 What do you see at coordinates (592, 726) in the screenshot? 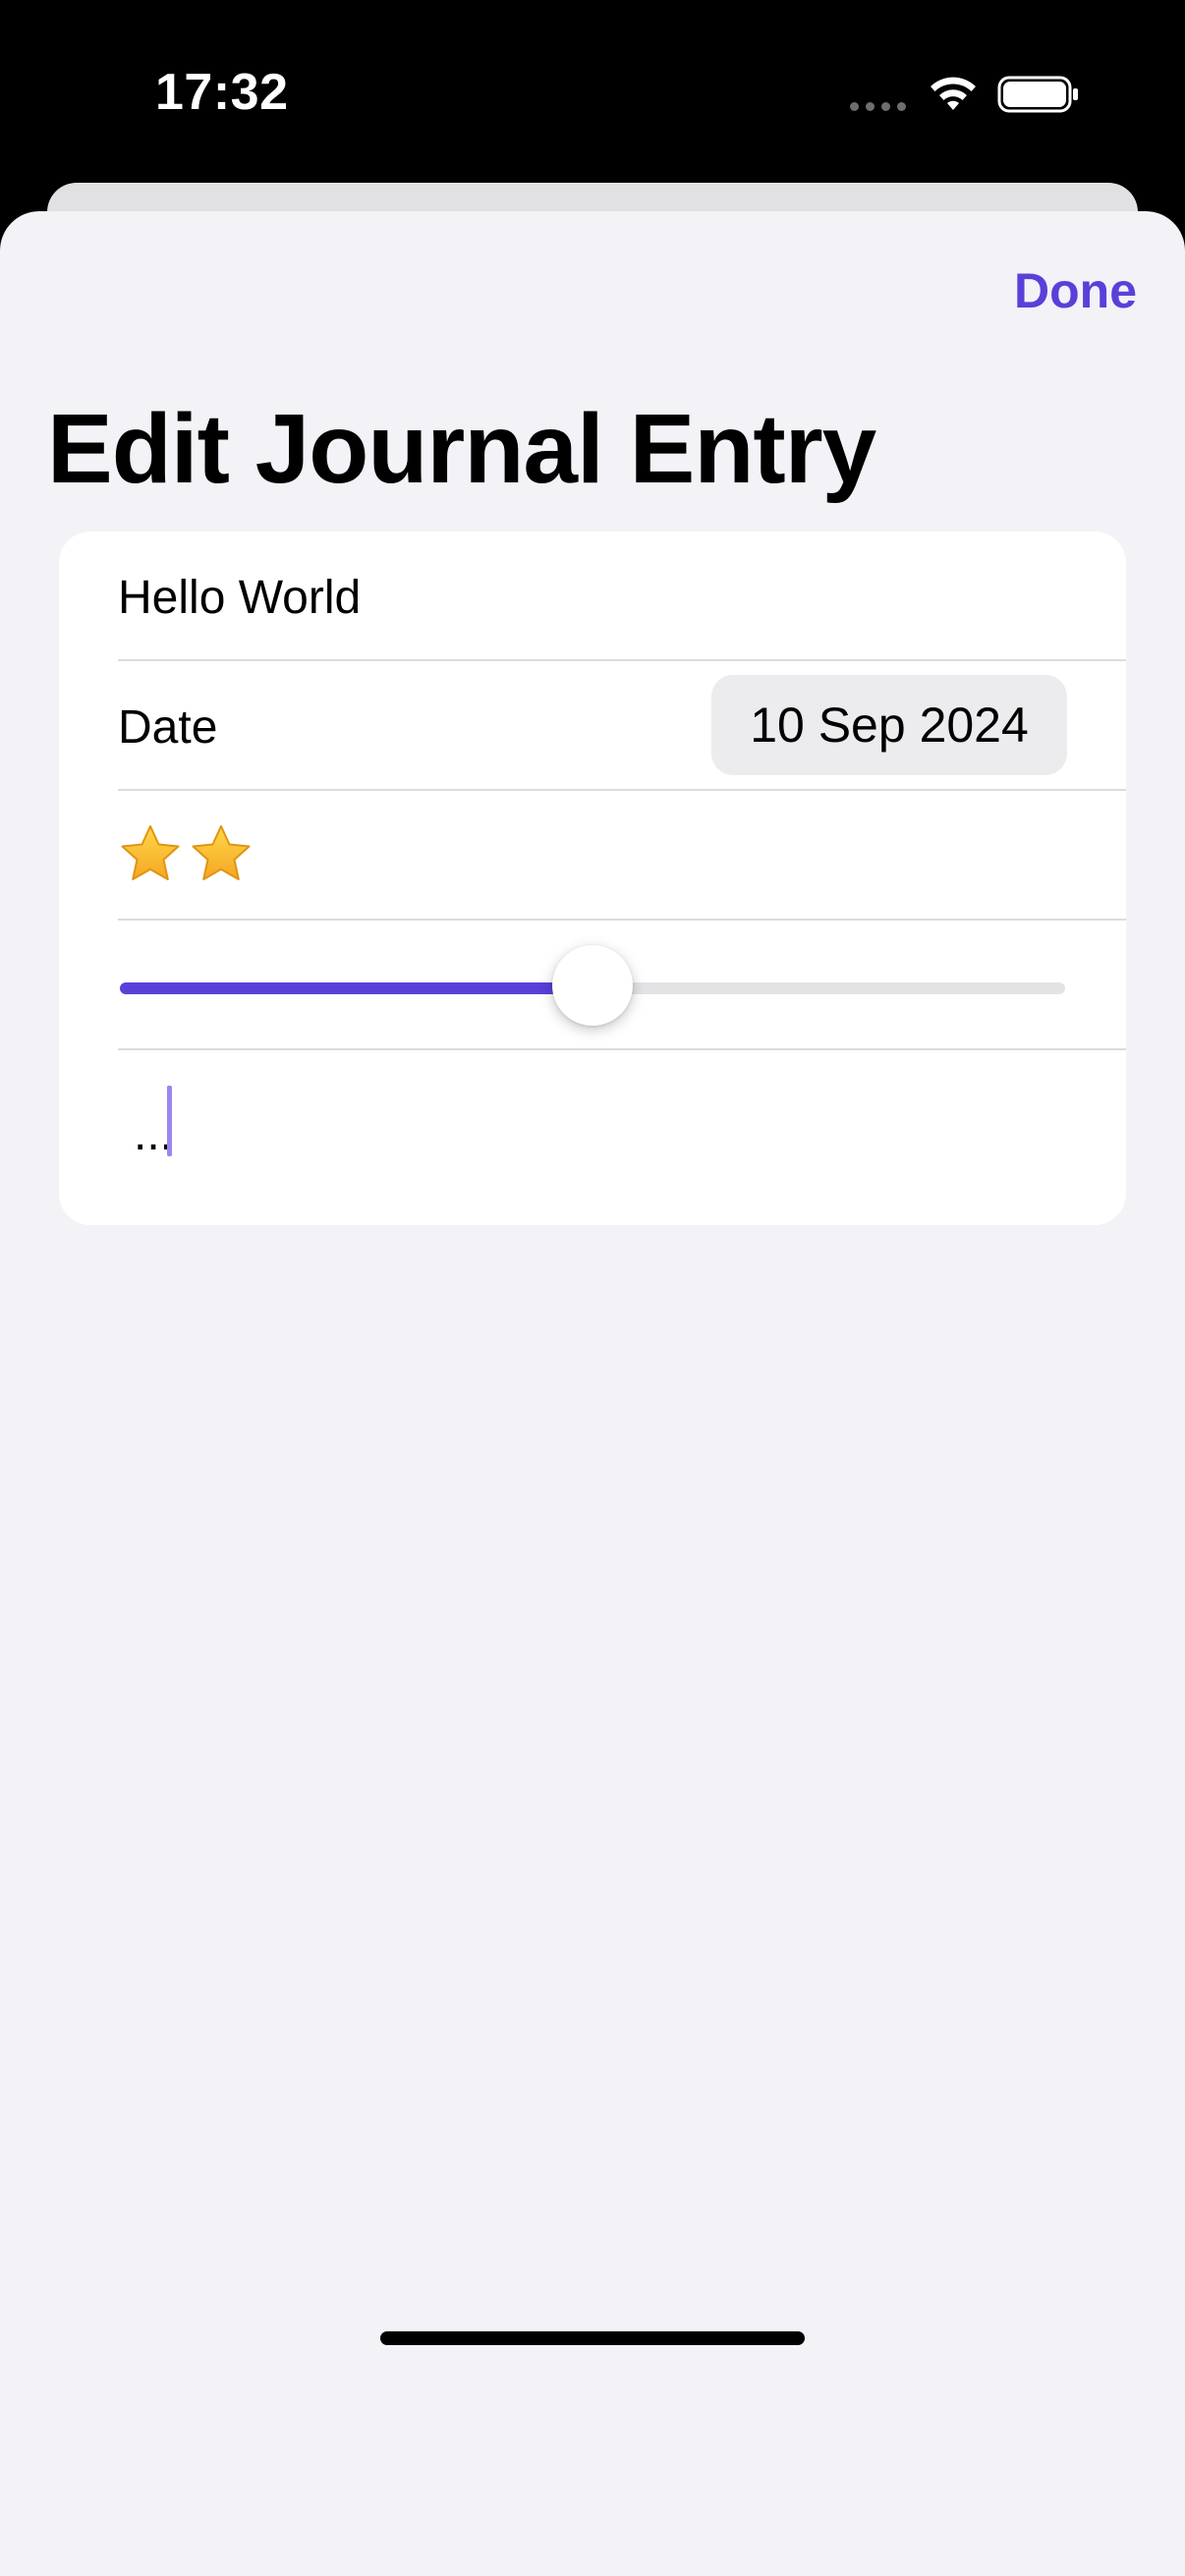
I see `date-row: Date 10 Sep 2024` at bounding box center [592, 726].